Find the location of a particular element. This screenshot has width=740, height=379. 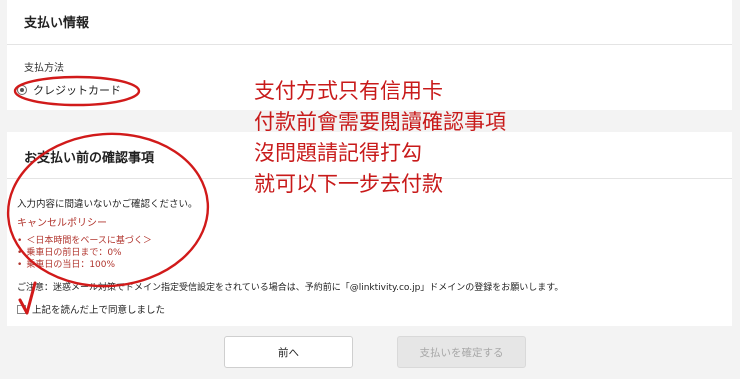

payment-method-credit-card: クレジットカード is located at coordinates (69, 90).